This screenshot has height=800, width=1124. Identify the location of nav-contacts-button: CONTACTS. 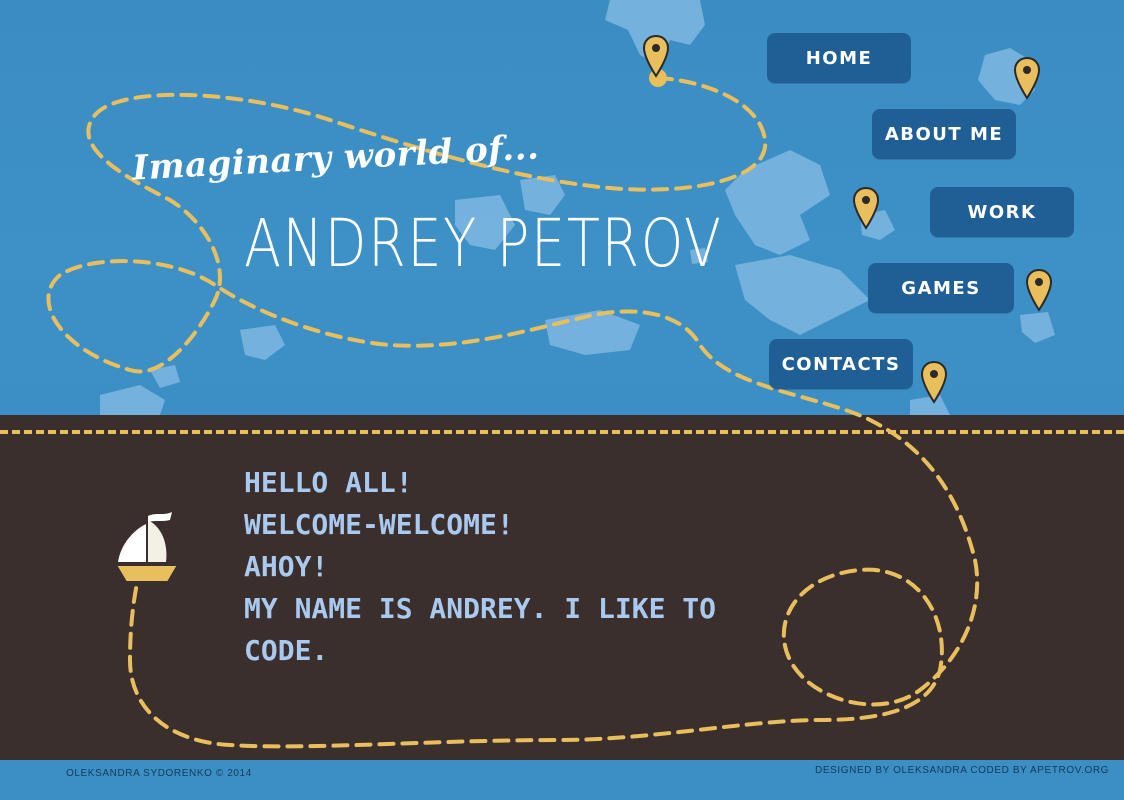
(841, 364).